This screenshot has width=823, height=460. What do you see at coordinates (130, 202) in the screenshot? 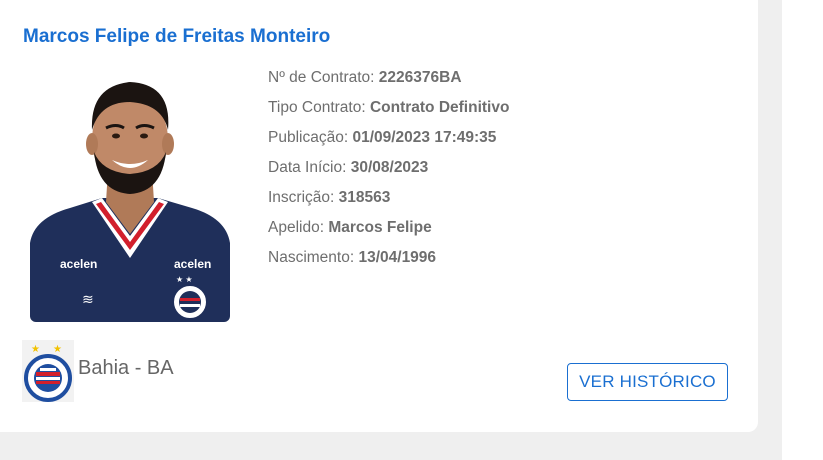
I see `player-portrait-icon: acelen acelen ★ ★ ≋` at bounding box center [130, 202].